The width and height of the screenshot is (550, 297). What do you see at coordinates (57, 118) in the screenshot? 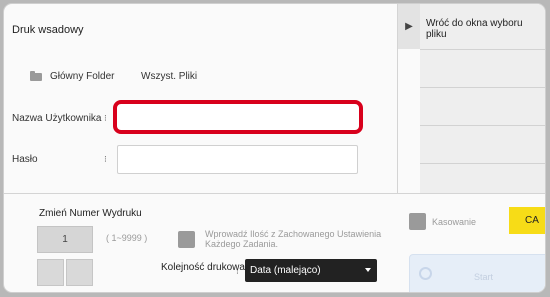
I see `username-label: Nazwa Użytkownika` at bounding box center [57, 118].